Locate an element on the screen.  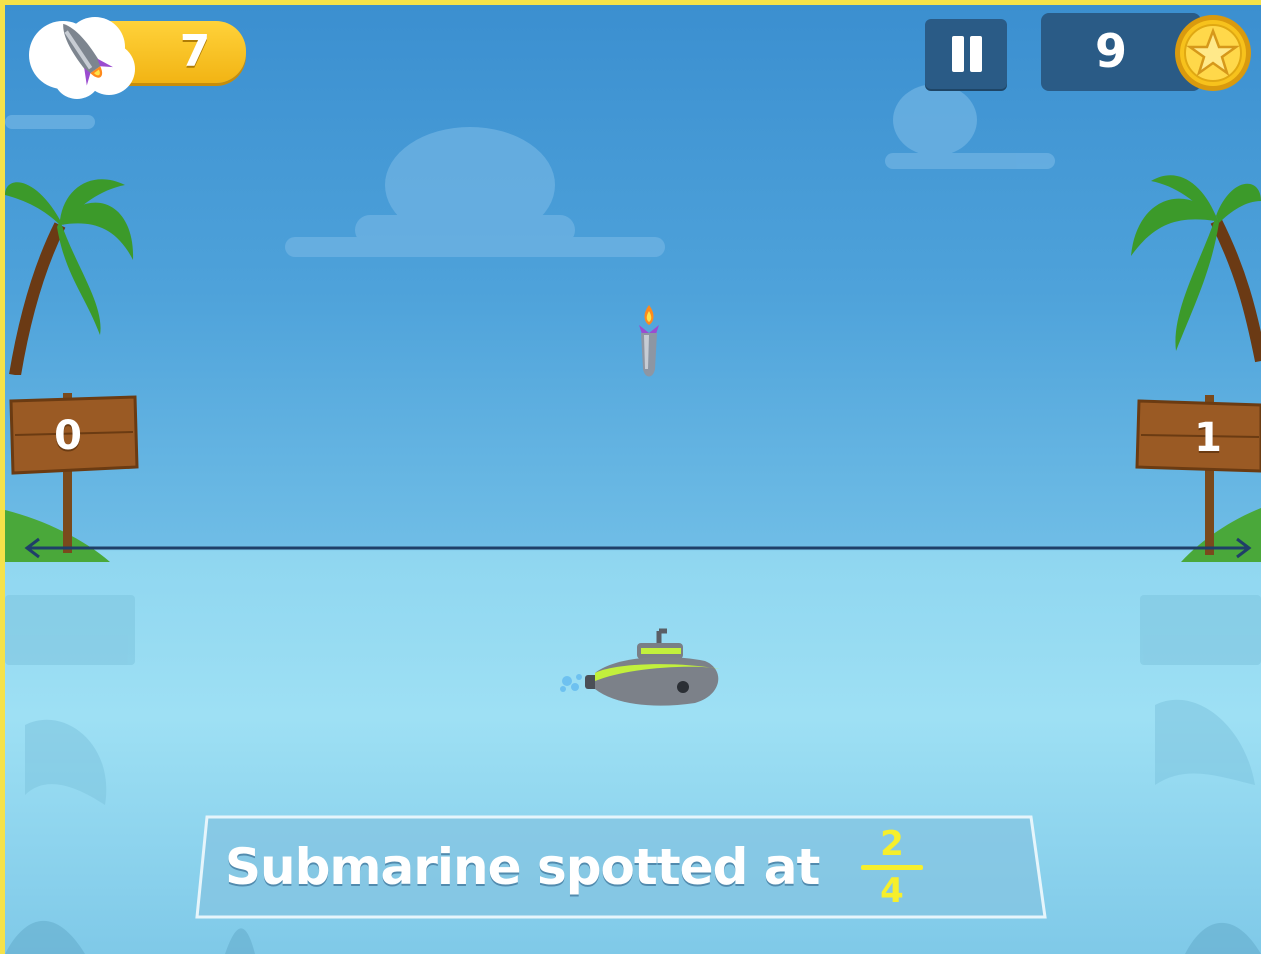
rockets-remaining-badge: 7 is located at coordinates (134, 53).